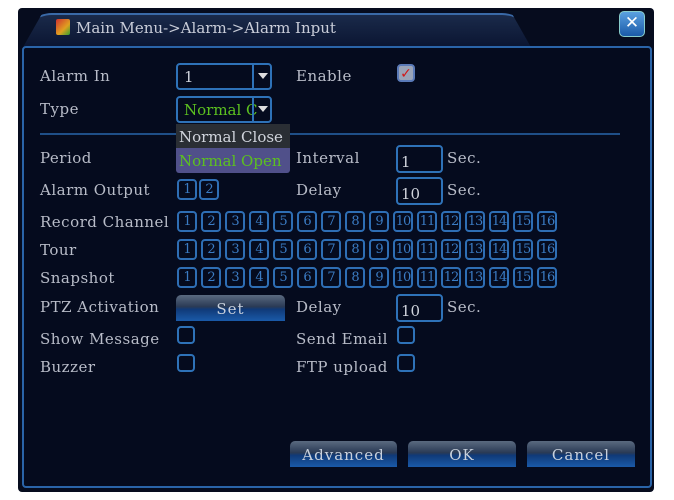 The width and height of the screenshot is (674, 500). I want to click on tour-3: 3, so click(235, 249).